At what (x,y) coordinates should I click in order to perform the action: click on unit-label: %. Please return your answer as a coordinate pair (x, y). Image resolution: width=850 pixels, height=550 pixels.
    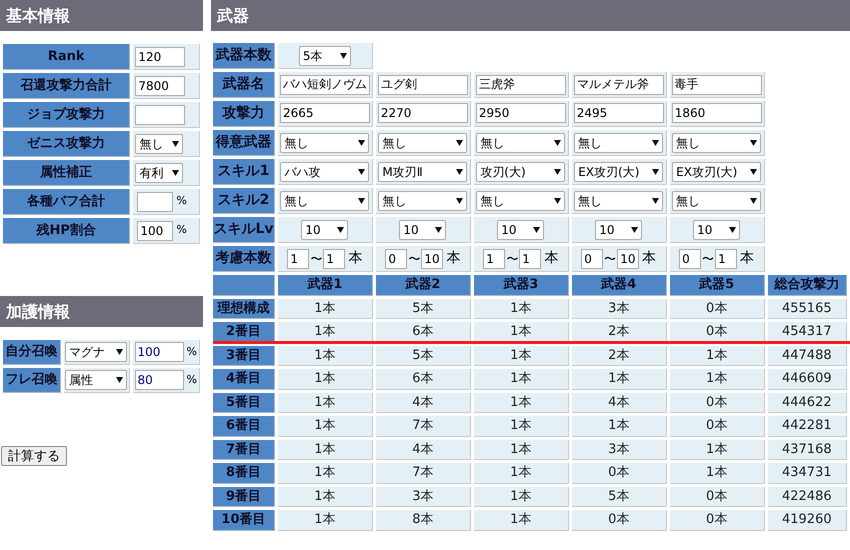
    Looking at the image, I should click on (191, 380).